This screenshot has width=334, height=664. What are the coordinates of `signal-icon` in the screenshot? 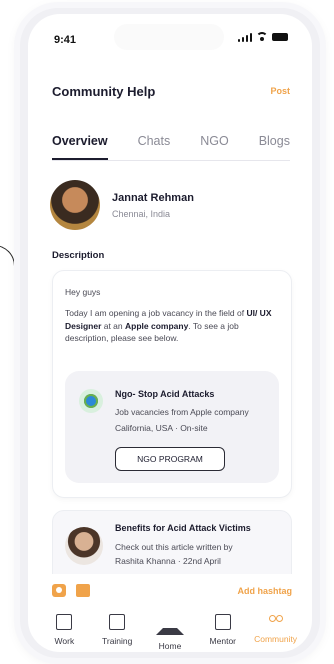 It's located at (244, 37).